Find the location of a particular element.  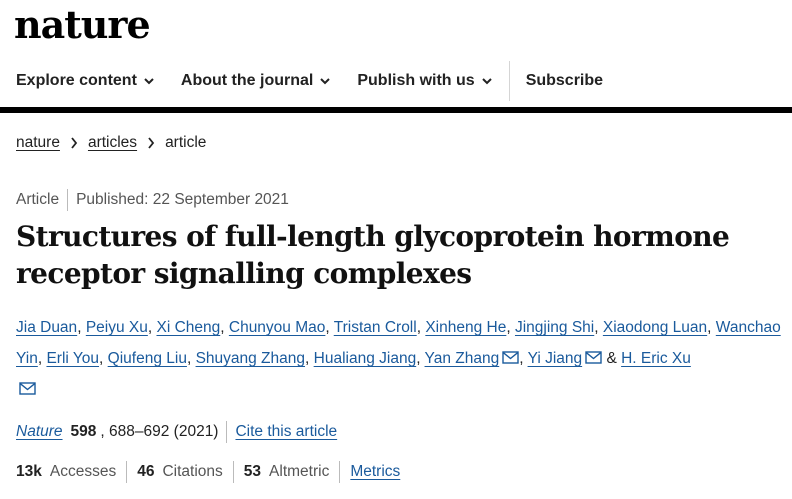

author-link: Chunyou Mao is located at coordinates (277, 327).